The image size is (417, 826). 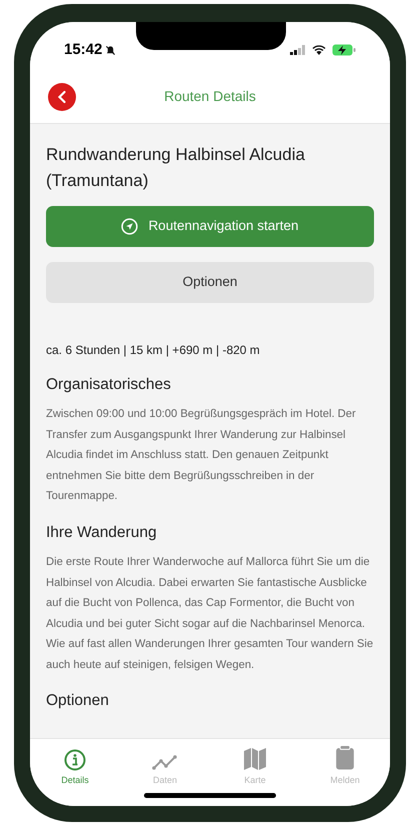 I want to click on route-title: Rundwanderung Halbinsel Alcudia (Tramuntana), so click(x=176, y=168).